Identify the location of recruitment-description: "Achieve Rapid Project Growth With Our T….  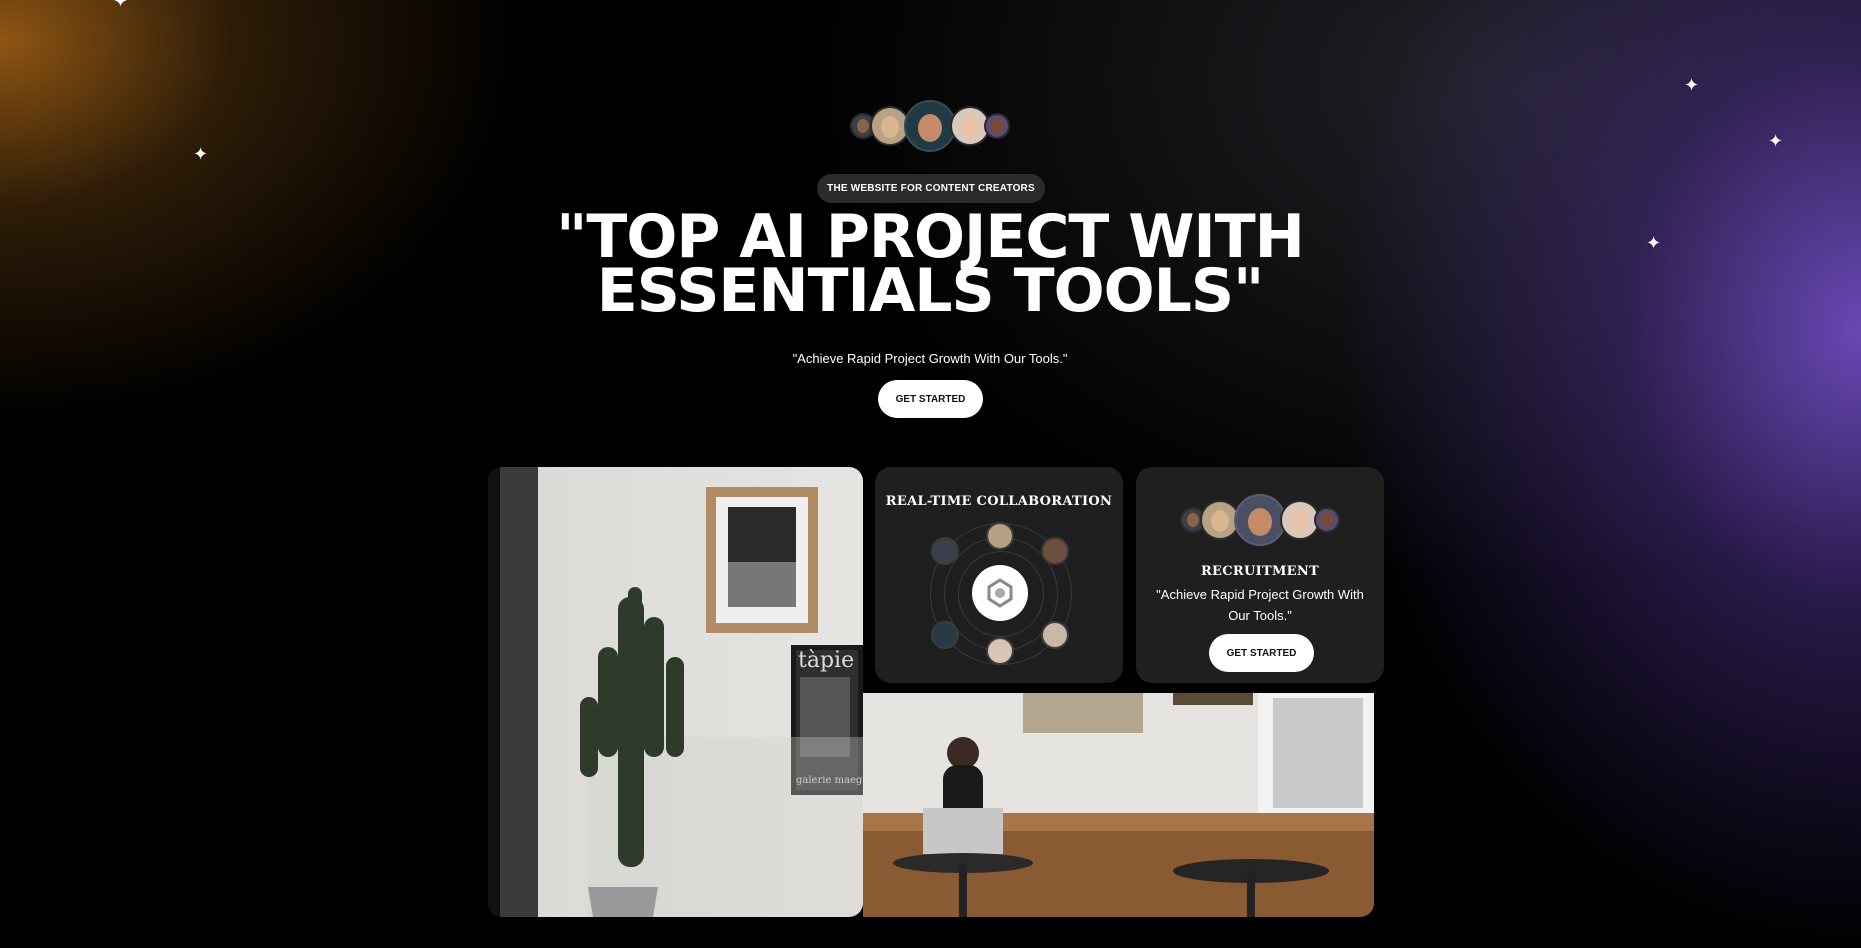
(1260, 605).